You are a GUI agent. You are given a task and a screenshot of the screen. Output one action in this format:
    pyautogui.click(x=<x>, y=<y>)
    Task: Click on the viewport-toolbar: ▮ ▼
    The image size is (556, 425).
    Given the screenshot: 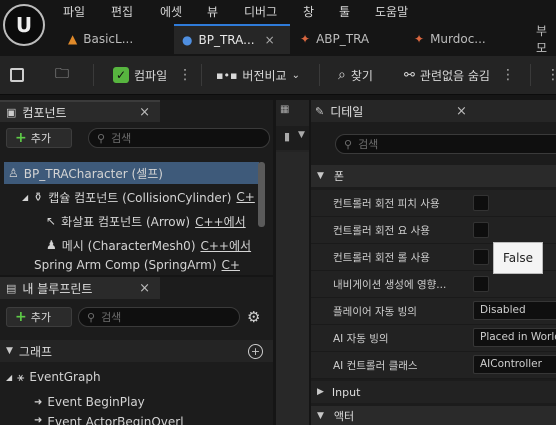 What is the action you would take?
    pyautogui.click(x=292, y=138)
    